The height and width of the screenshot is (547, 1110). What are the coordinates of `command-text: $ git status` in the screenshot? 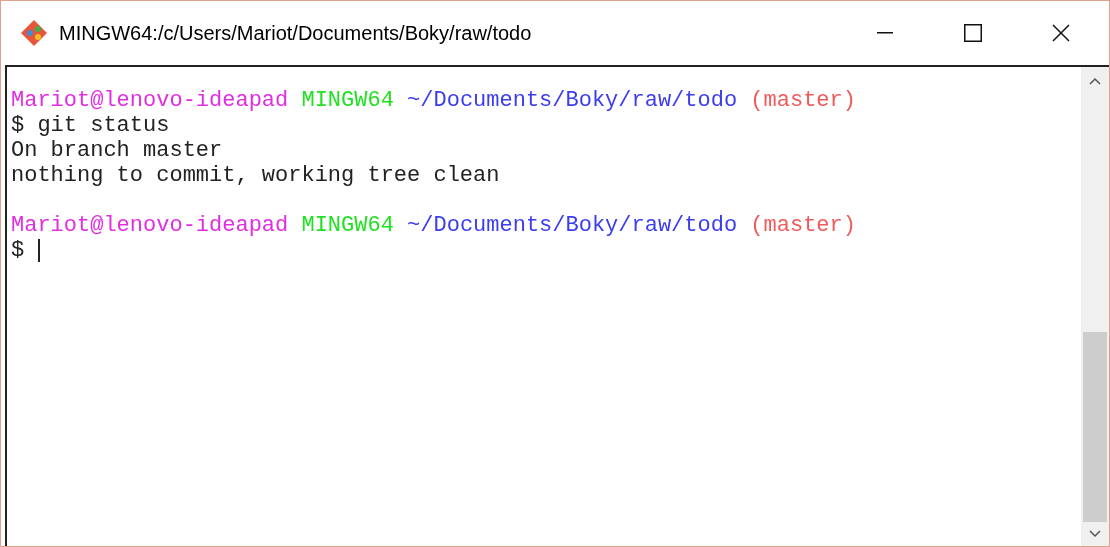 It's located at (90, 125).